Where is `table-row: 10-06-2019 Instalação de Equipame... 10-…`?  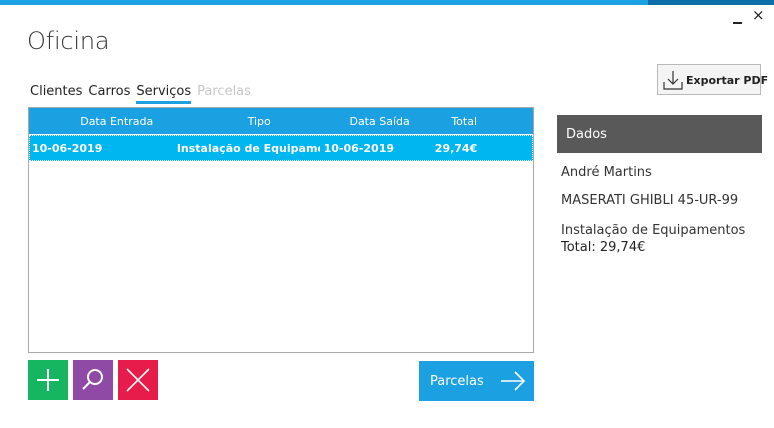
table-row: 10-06-2019 Instalação de Equipame... 10-… is located at coordinates (281, 148).